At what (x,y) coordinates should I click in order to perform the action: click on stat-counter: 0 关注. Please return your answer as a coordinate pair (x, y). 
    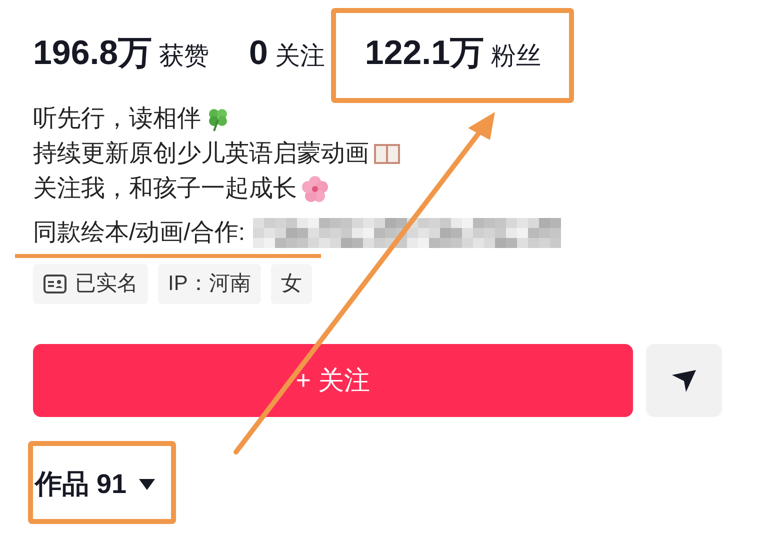
    Looking at the image, I should click on (287, 53).